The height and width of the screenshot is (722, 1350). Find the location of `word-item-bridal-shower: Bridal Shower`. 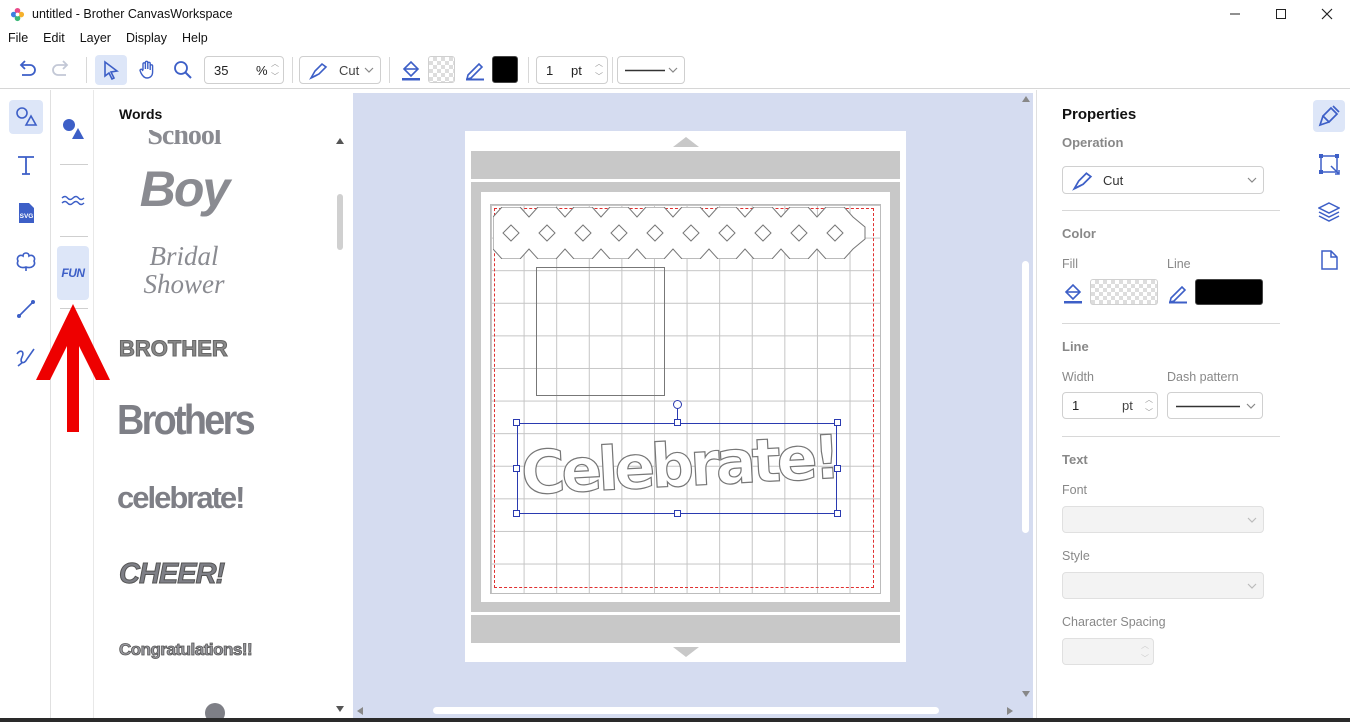

word-item-bridal-shower: Bridal Shower is located at coordinates (184, 270).